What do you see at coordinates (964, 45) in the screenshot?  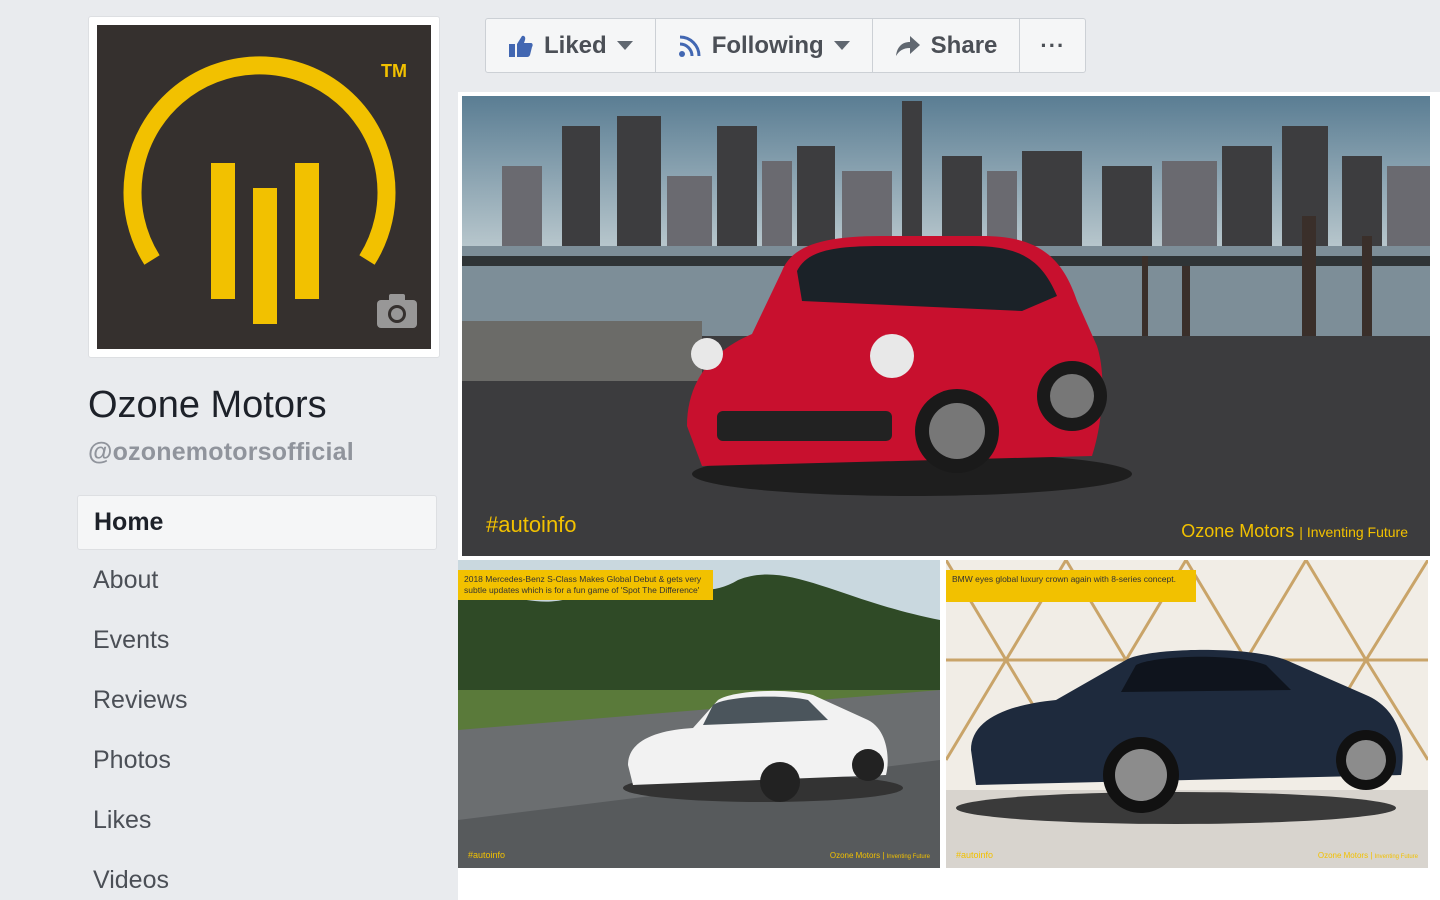 I see `share-label: Share` at bounding box center [964, 45].